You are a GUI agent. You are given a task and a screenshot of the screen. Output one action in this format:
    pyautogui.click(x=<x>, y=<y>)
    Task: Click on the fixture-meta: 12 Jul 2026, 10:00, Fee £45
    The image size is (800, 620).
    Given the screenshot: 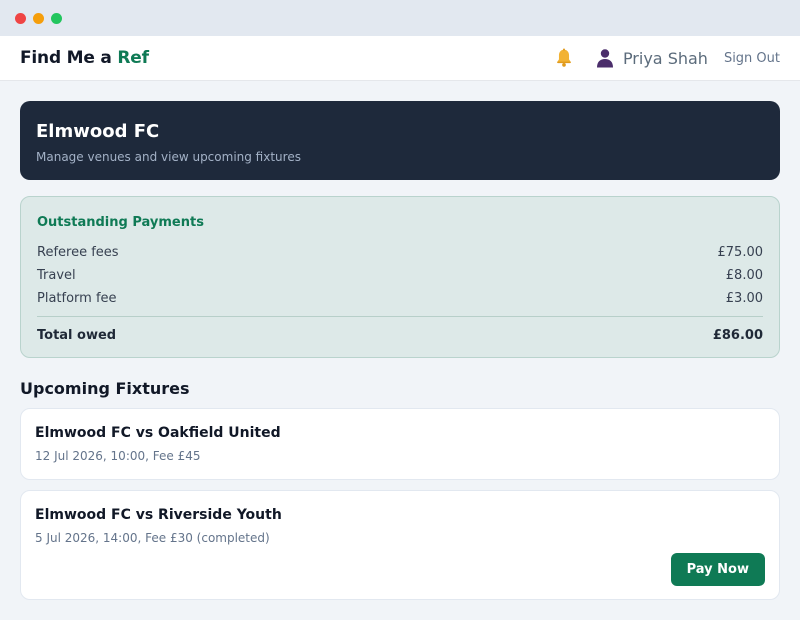 What is the action you would take?
    pyautogui.click(x=118, y=456)
    